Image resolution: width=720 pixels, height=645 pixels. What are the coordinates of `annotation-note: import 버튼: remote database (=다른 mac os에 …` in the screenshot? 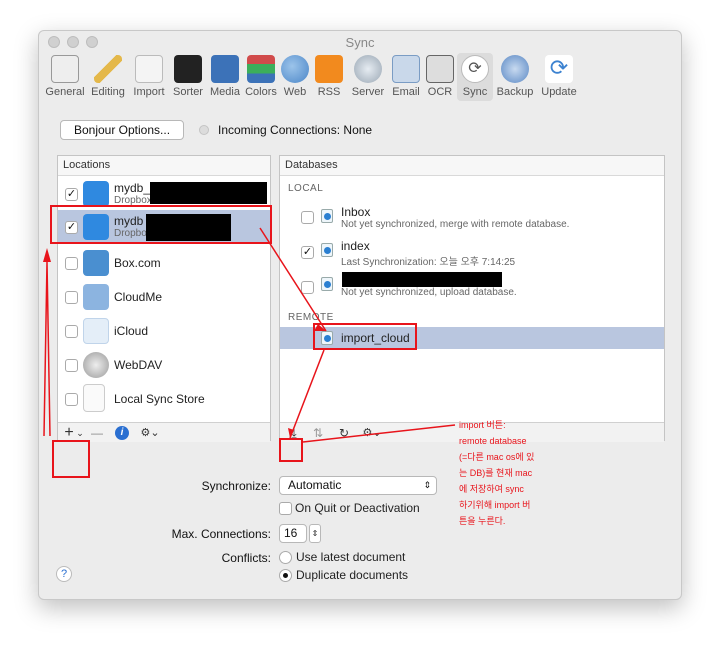 It's located at (497, 473).